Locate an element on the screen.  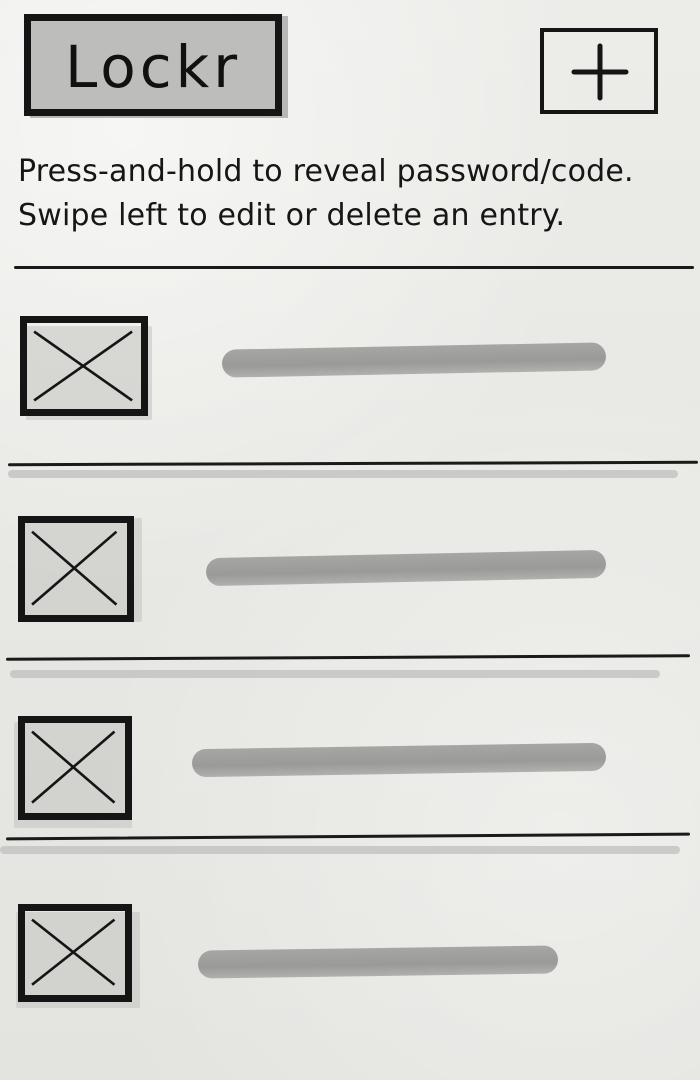
app-title: Lockr is located at coordinates (153, 67).